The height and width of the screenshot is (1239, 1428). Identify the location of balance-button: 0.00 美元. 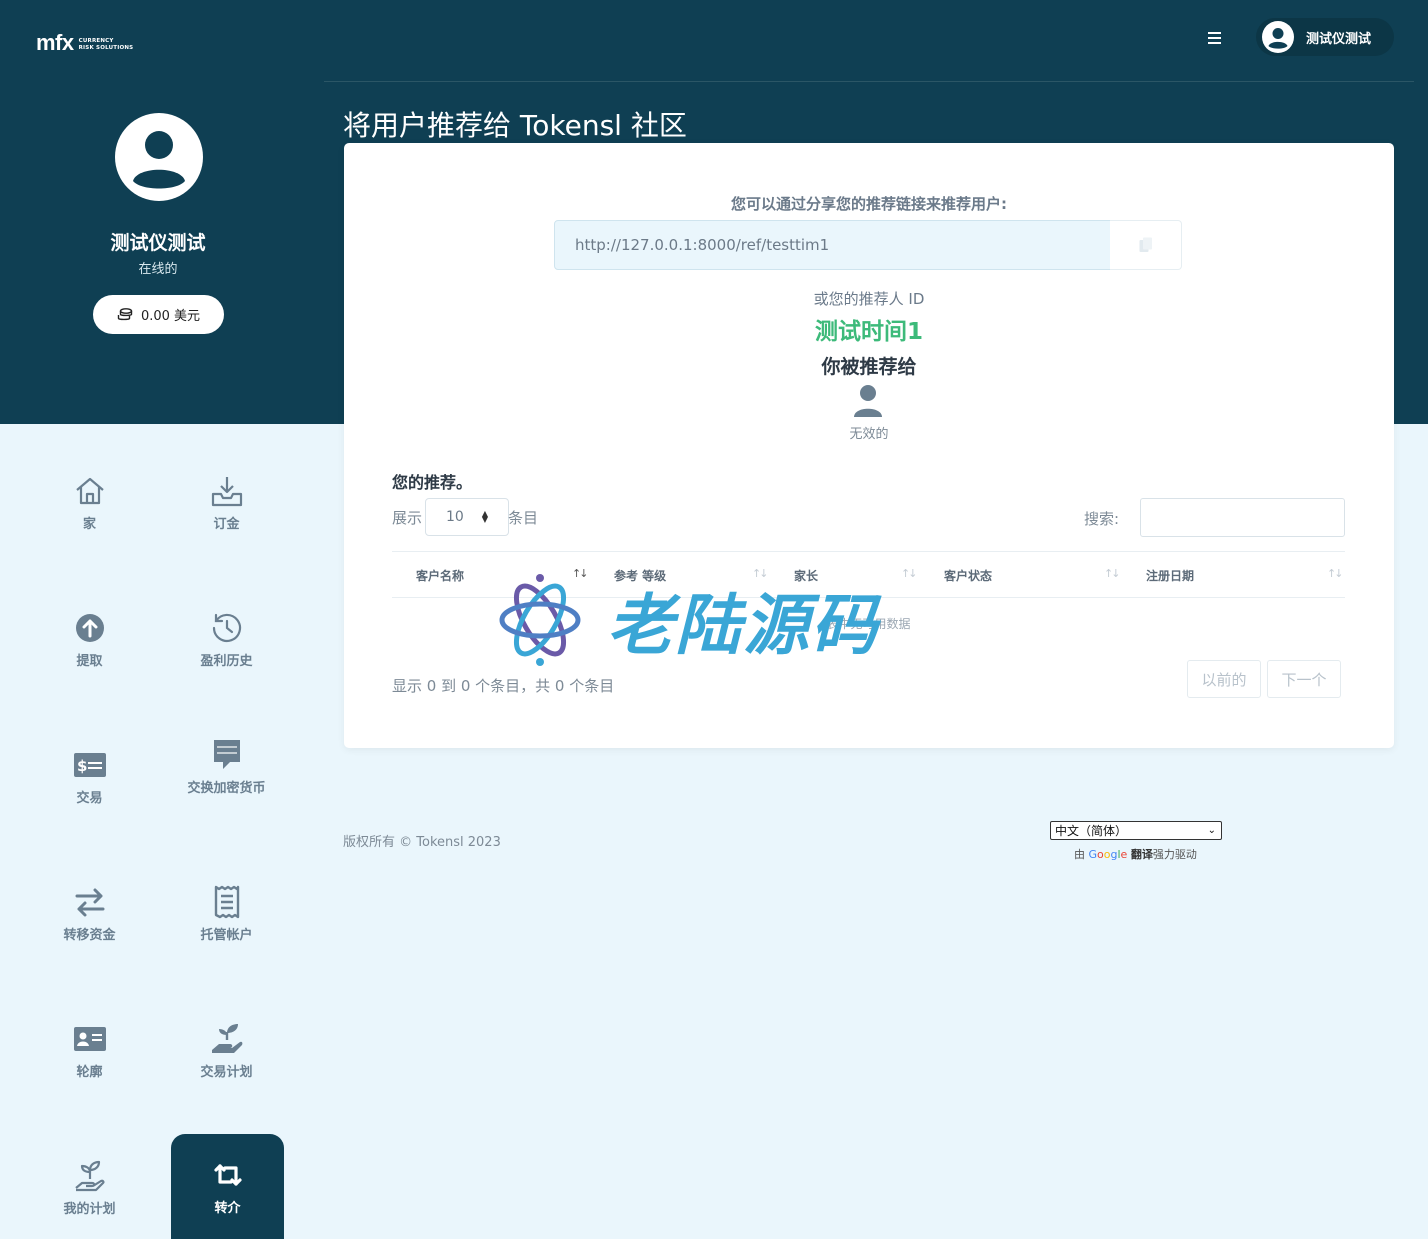
(158, 314).